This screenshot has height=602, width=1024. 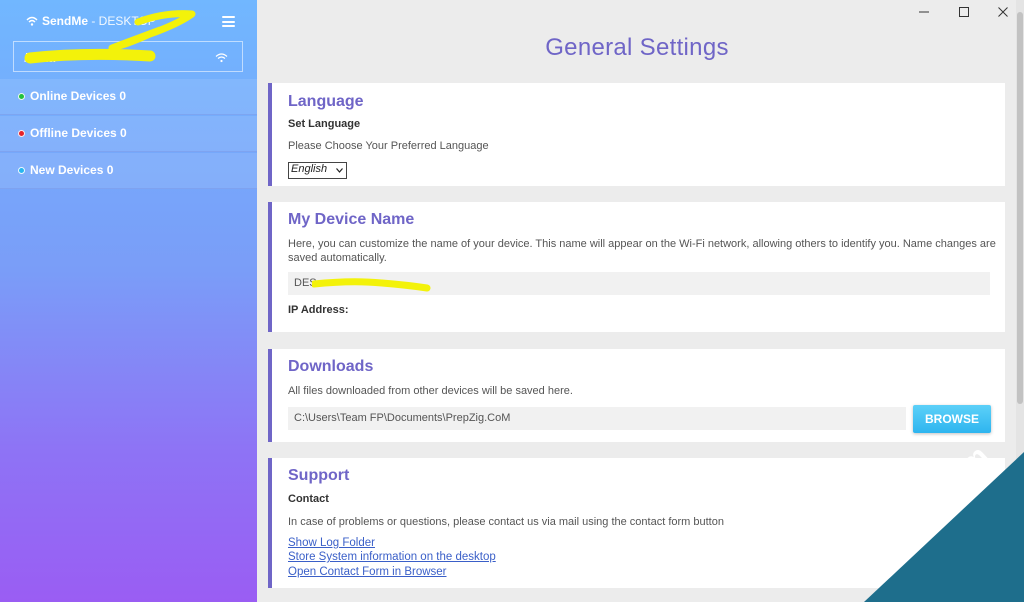 What do you see at coordinates (924, 12) in the screenshot?
I see `minimize-icon` at bounding box center [924, 12].